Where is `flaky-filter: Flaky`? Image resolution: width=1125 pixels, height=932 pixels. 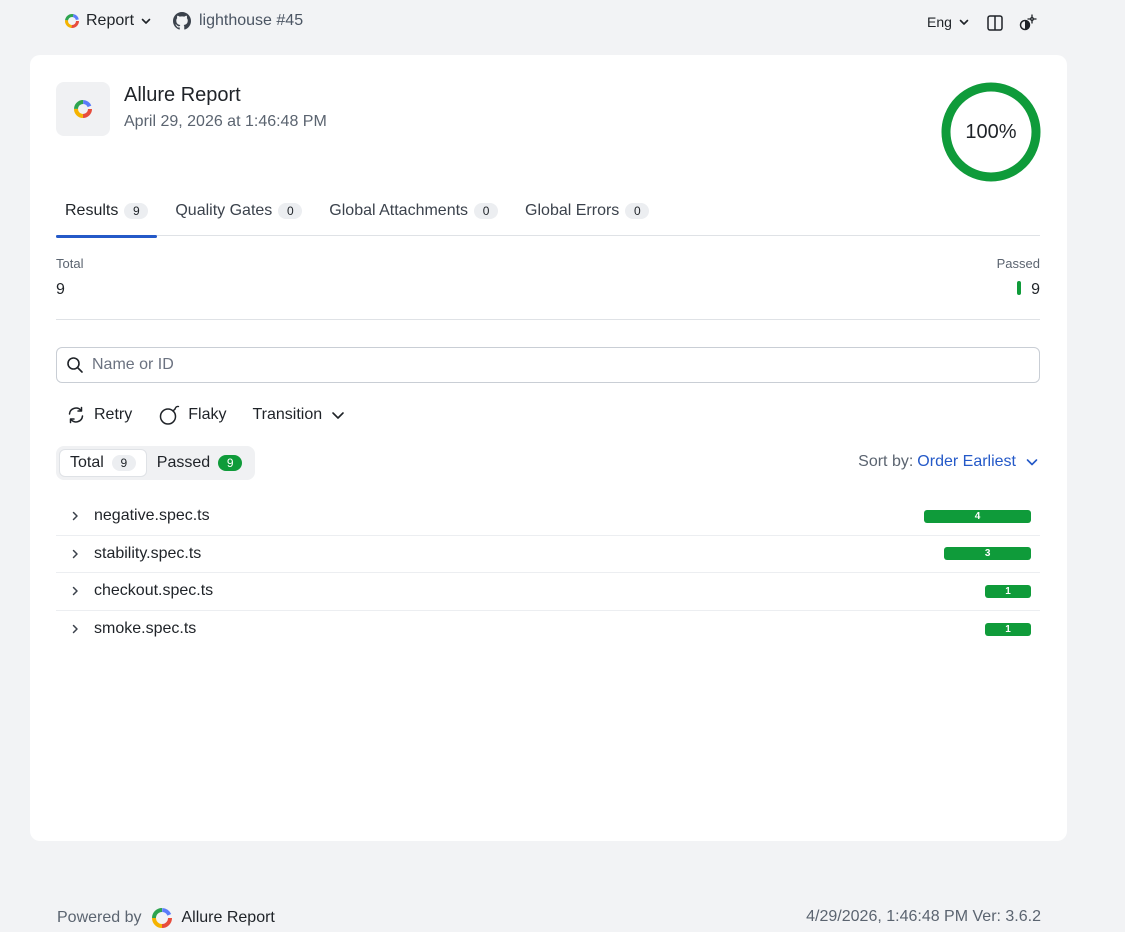 flaky-filter: Flaky is located at coordinates (192, 415).